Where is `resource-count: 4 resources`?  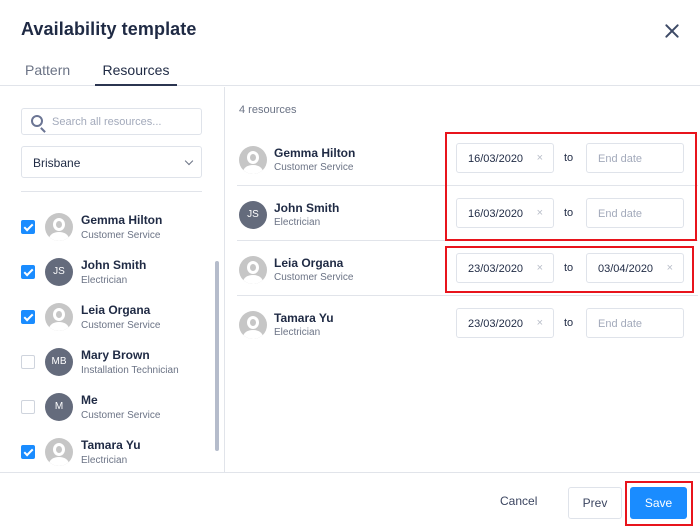
resource-count: 4 resources is located at coordinates (268, 110).